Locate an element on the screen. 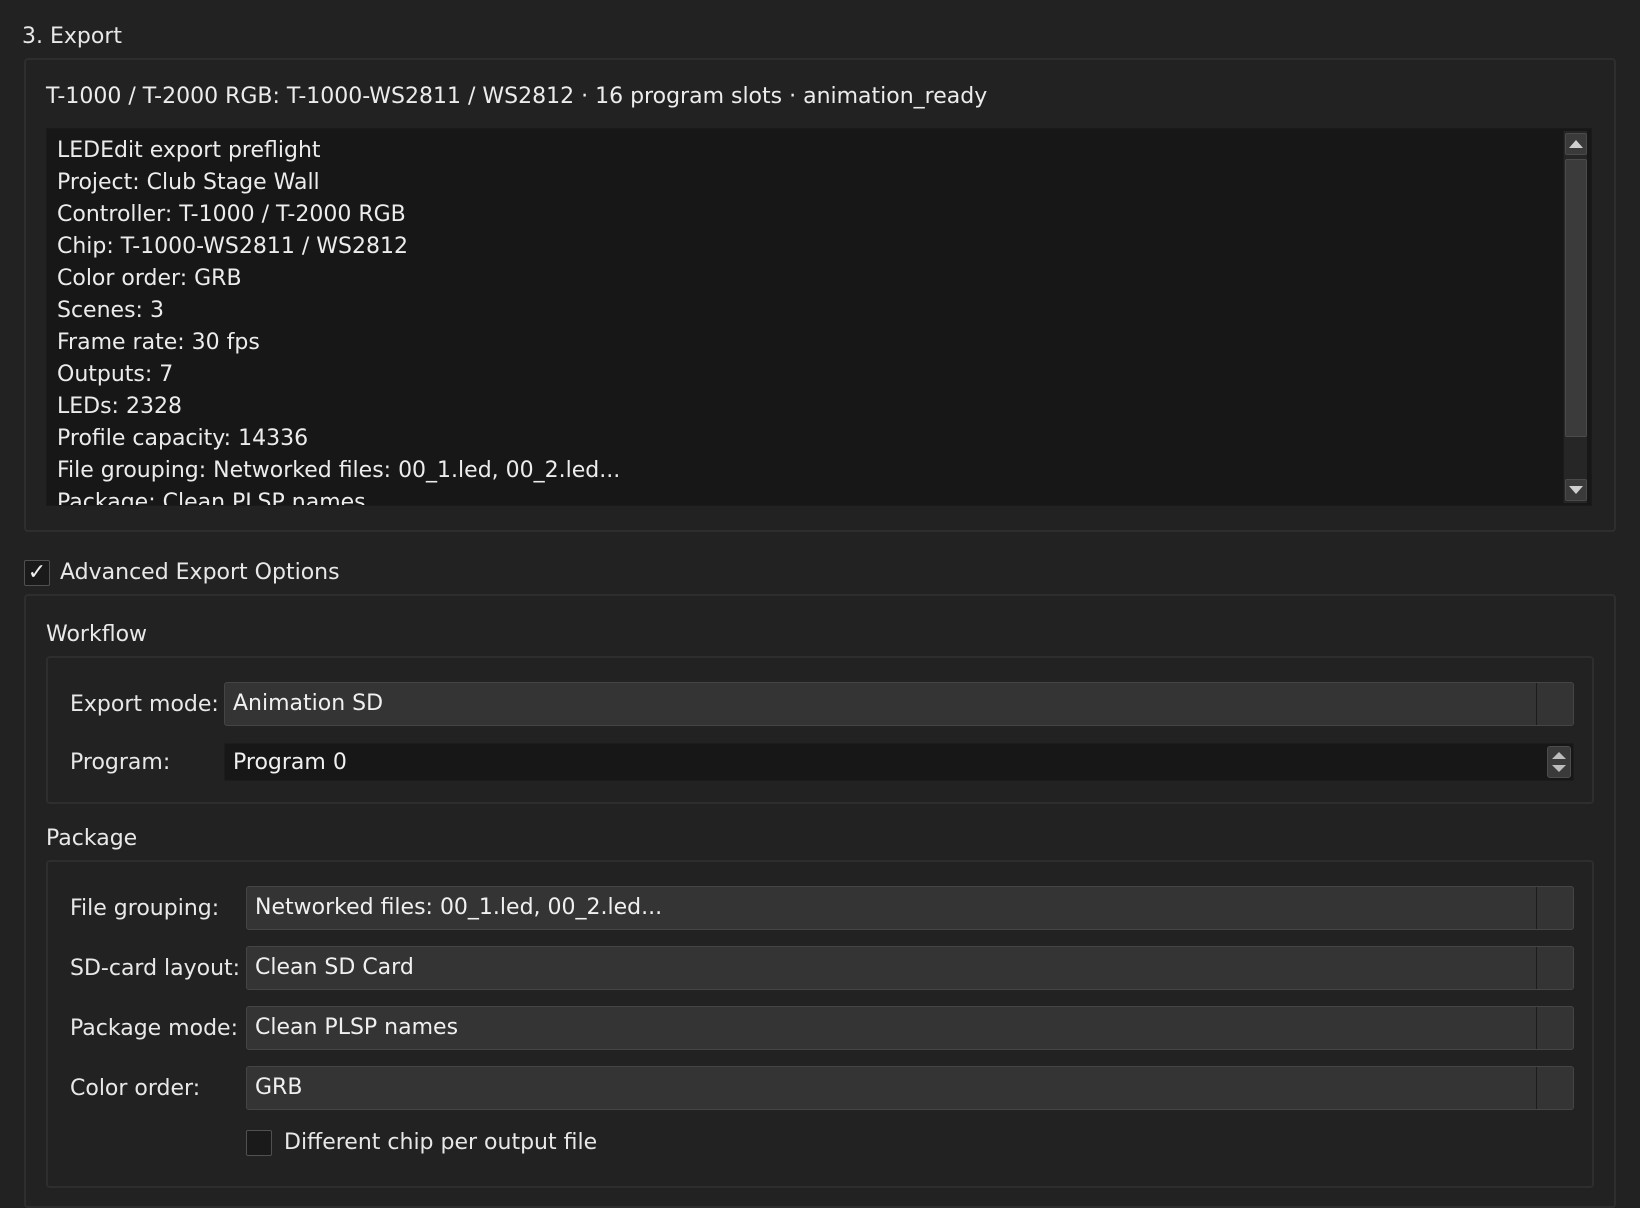  scroll-up-button is located at coordinates (1576, 144).